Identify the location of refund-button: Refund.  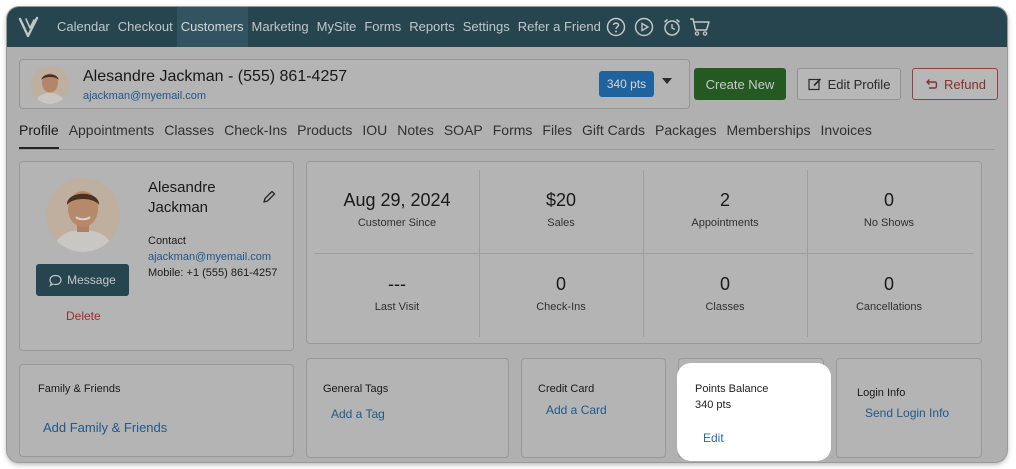
(955, 84).